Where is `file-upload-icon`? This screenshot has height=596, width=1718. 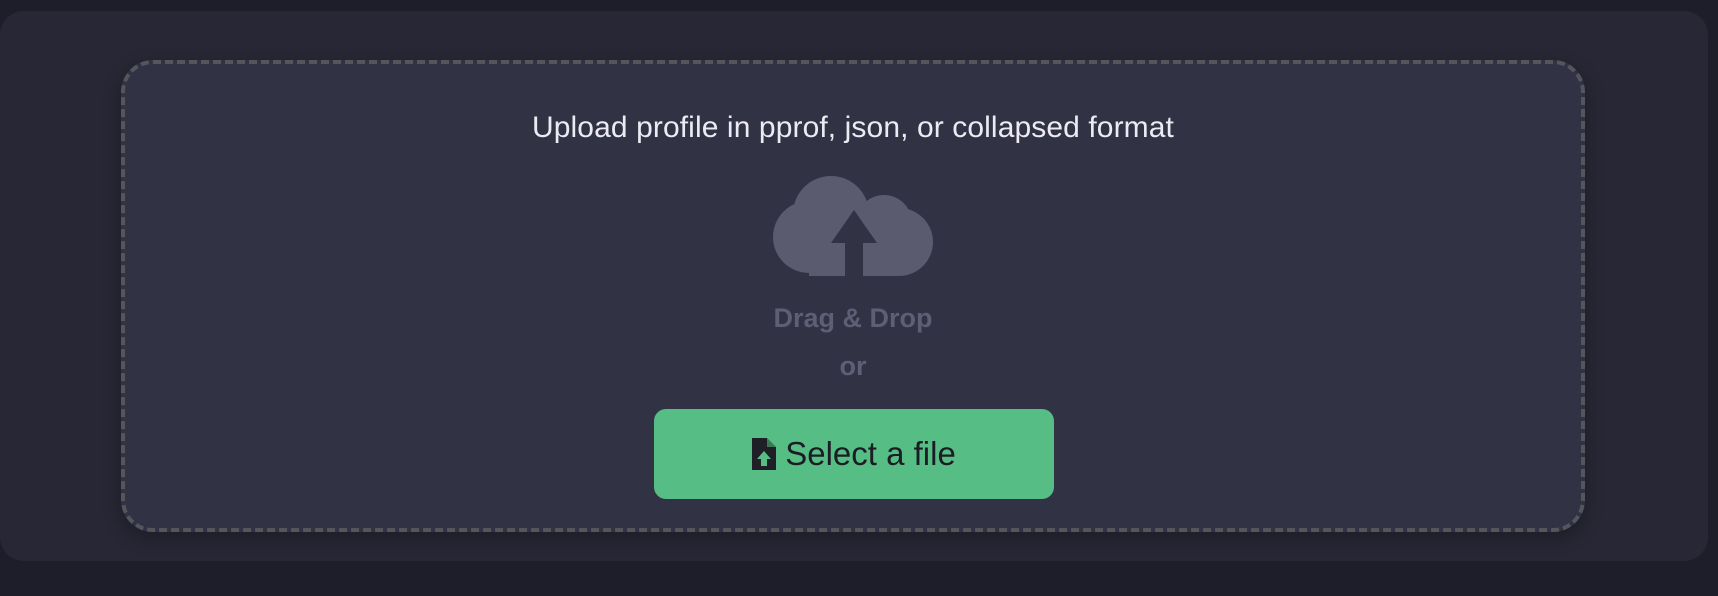 file-upload-icon is located at coordinates (764, 454).